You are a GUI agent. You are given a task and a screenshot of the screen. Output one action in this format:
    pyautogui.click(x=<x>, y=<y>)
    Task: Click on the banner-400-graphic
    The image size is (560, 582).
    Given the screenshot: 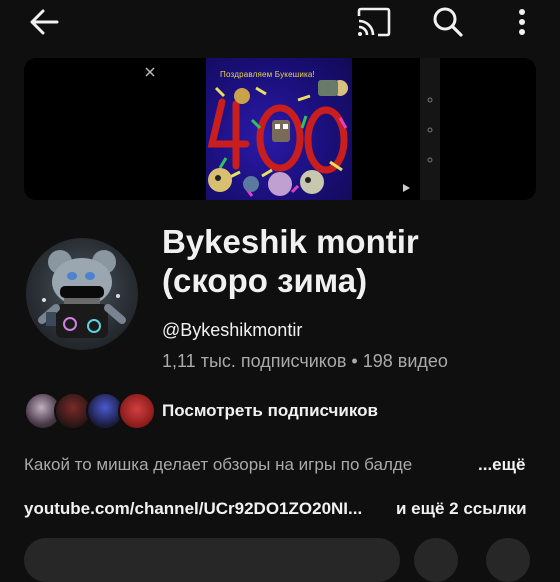 What is the action you would take?
    pyautogui.click(x=277, y=138)
    